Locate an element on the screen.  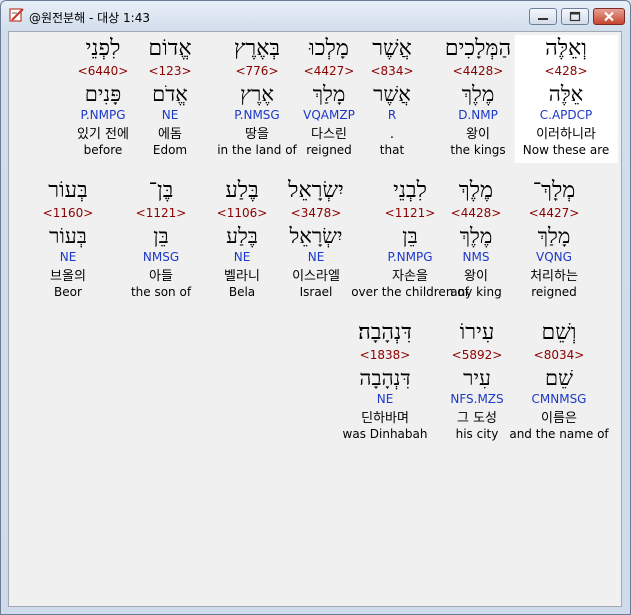
korean-gloss: 벨라니 is located at coordinates (242, 276).